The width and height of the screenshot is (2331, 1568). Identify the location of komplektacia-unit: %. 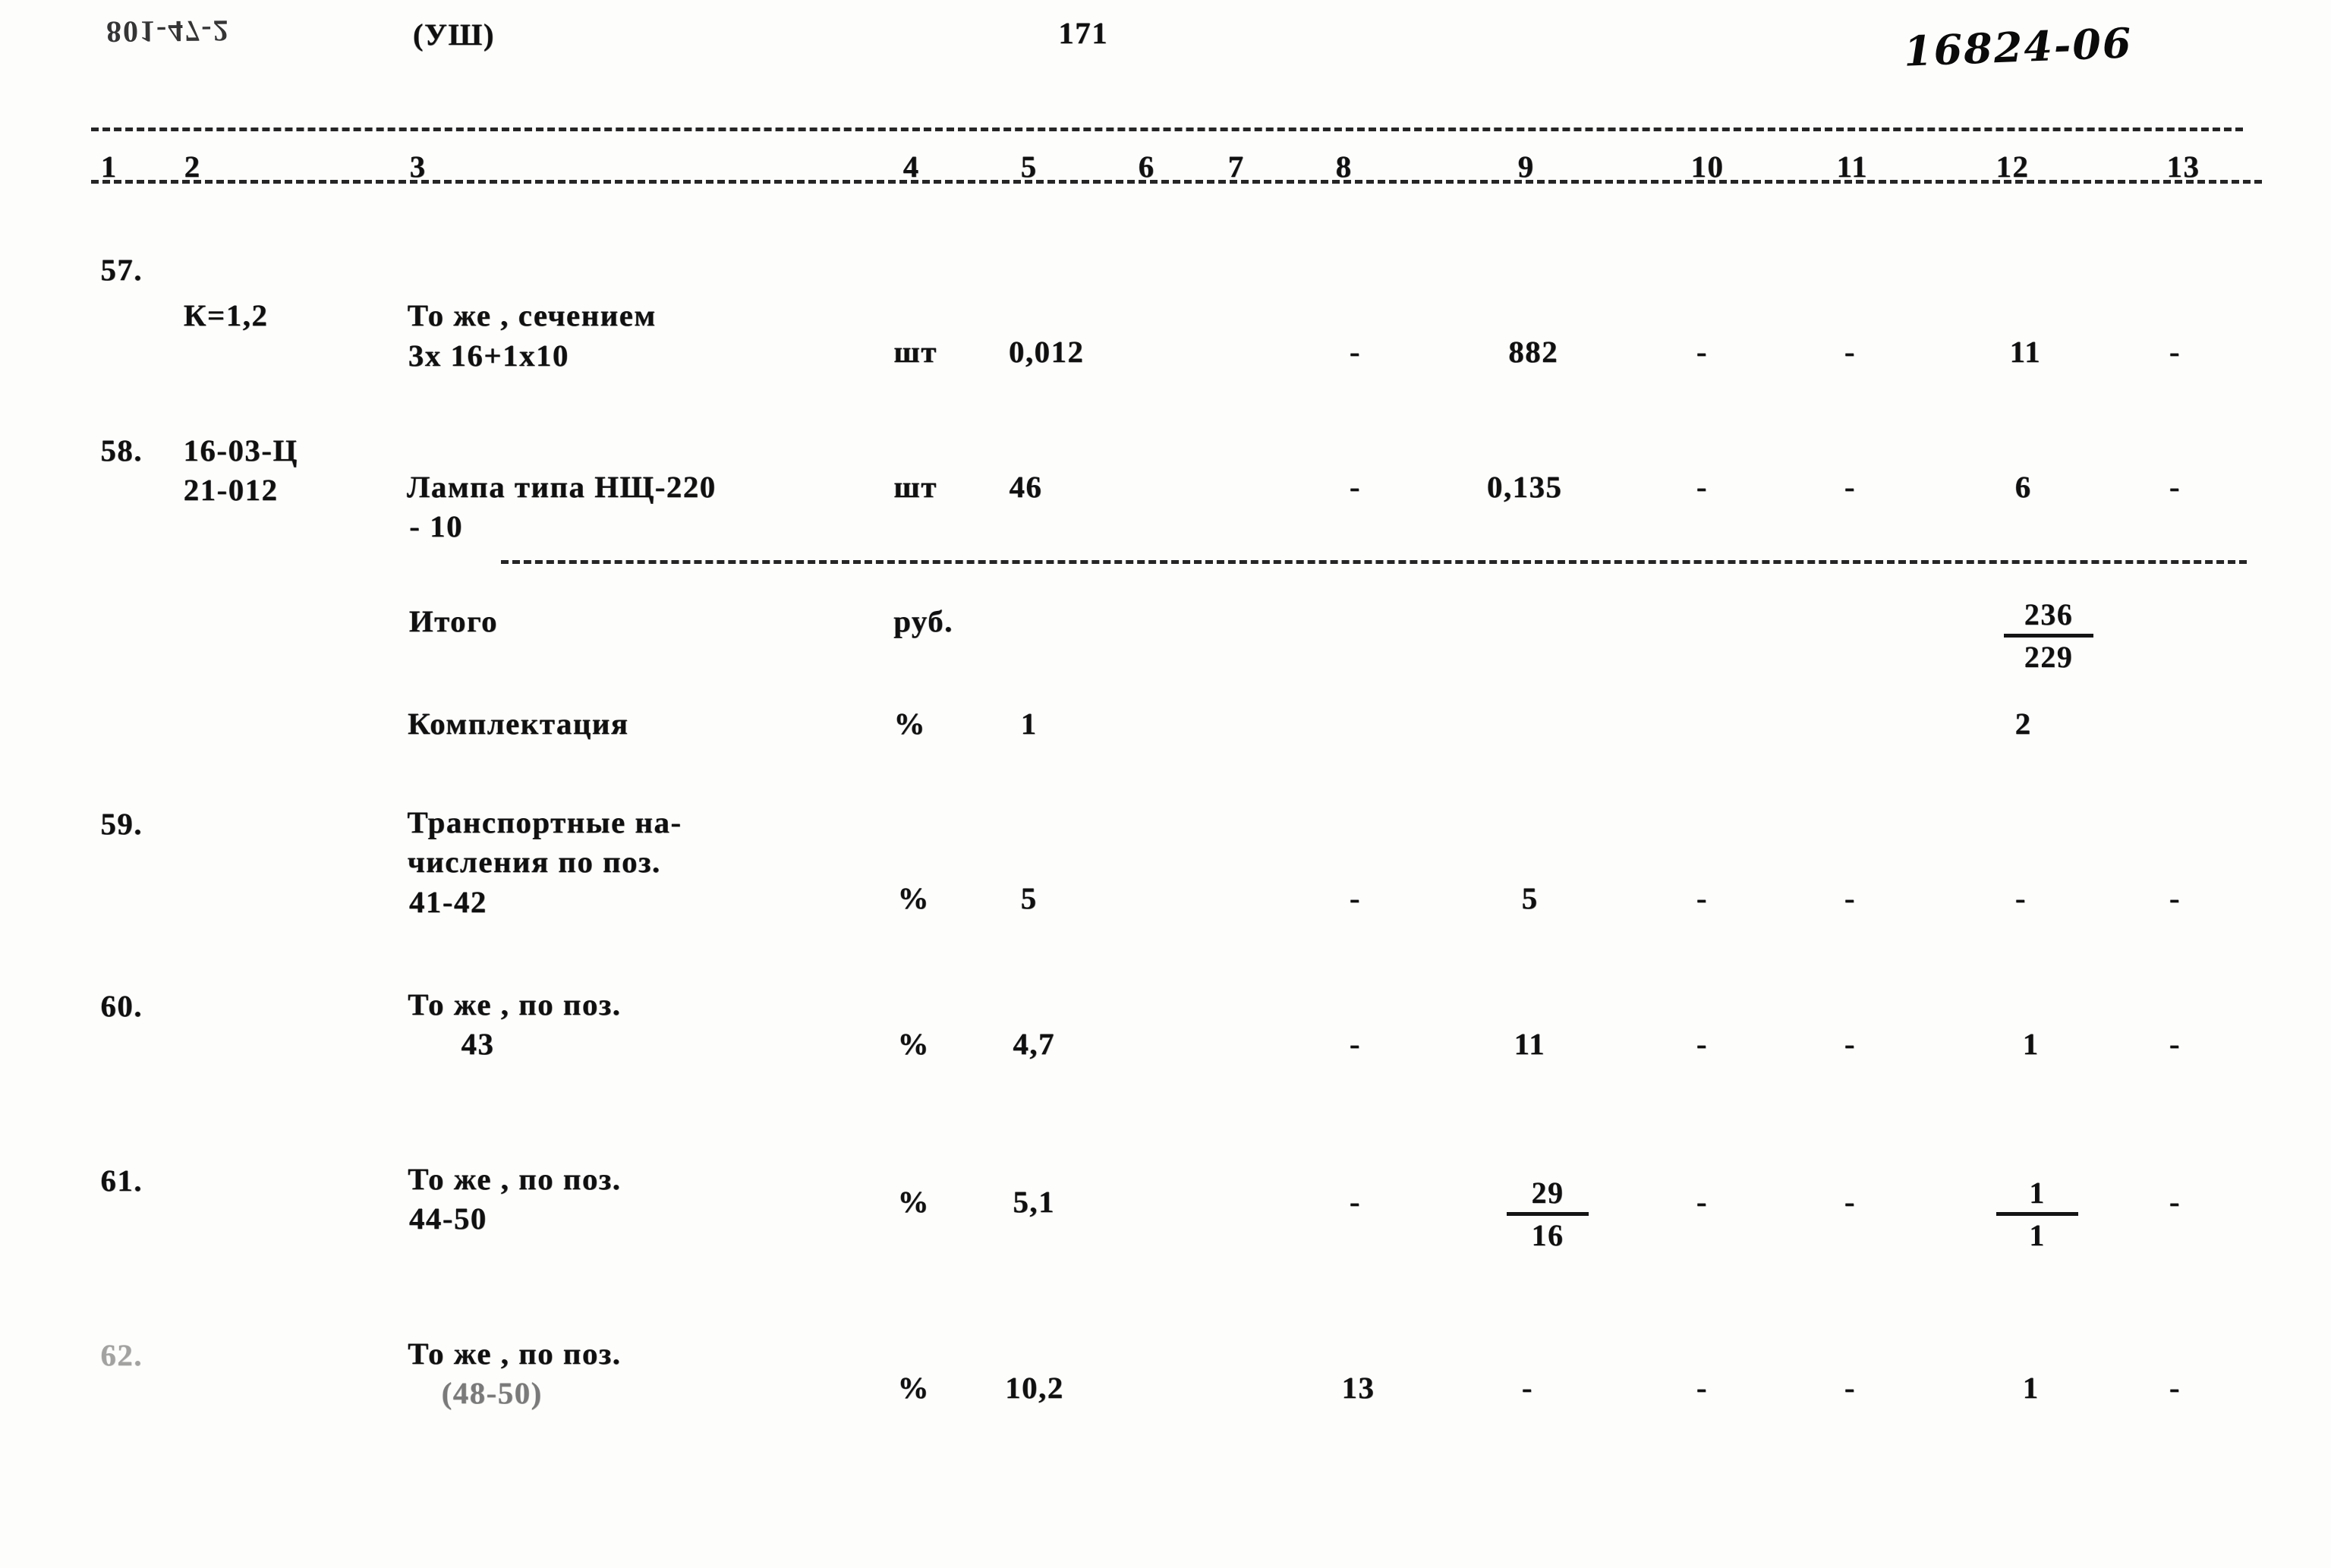
(909, 724).